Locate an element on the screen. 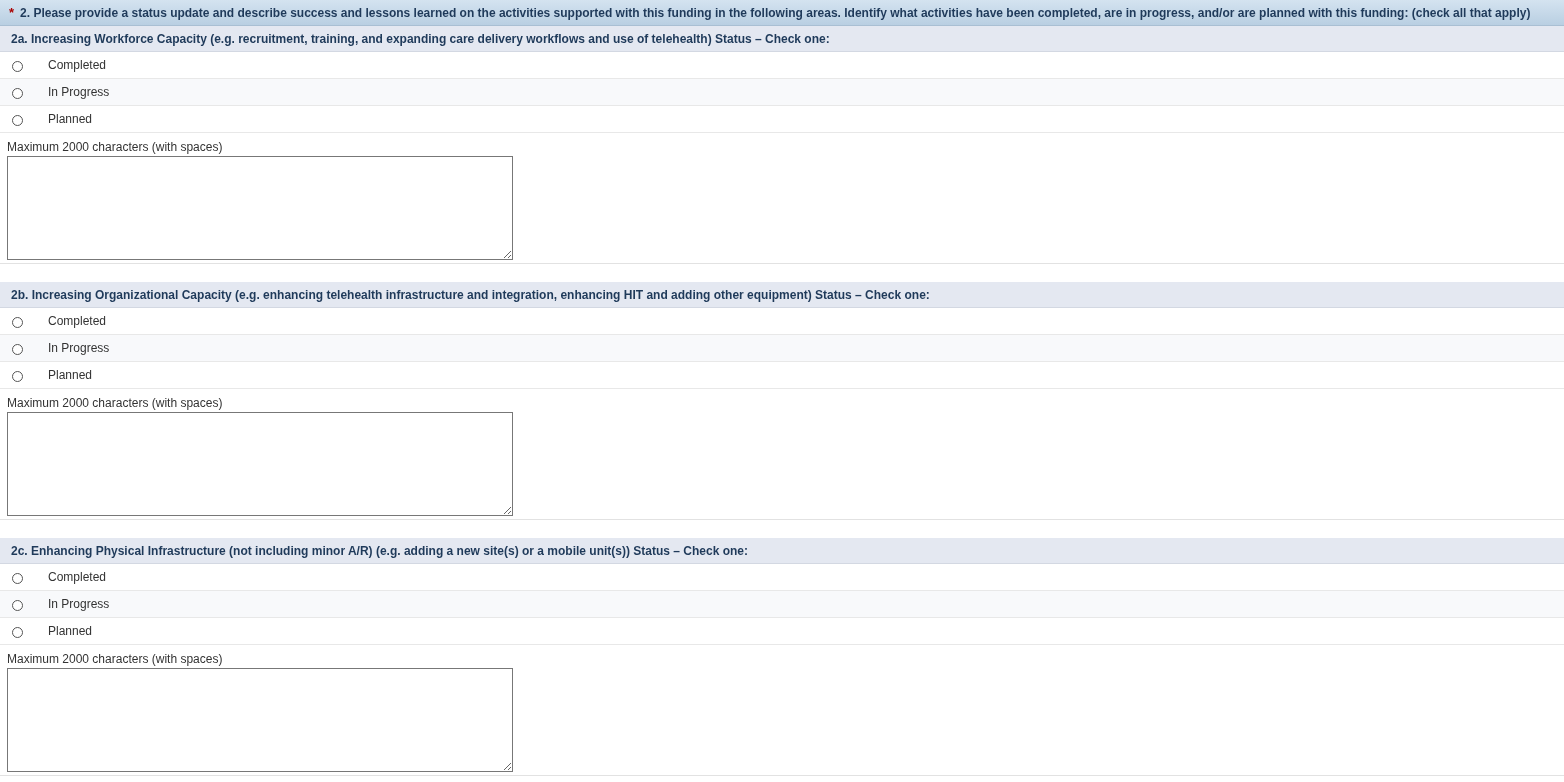  section-heading: 2c. Enhancing Physical Infrastructure (not including minor A/R) (e.g. adding a new site(s) or a mobile unit(s)) Status – Check one: is located at coordinates (782, 551).